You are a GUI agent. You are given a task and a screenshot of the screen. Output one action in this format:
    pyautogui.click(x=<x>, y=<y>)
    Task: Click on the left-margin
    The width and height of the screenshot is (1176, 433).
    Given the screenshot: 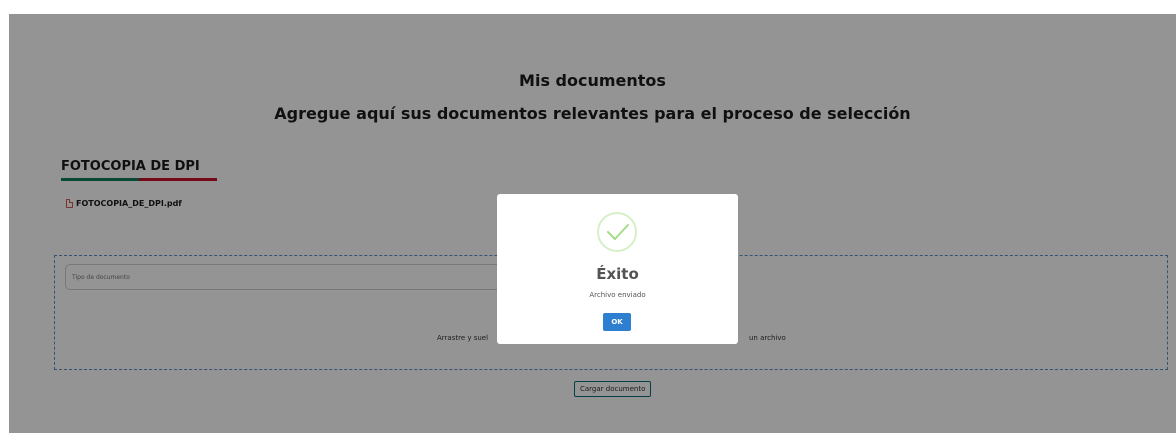 What is the action you would take?
    pyautogui.click(x=4, y=223)
    